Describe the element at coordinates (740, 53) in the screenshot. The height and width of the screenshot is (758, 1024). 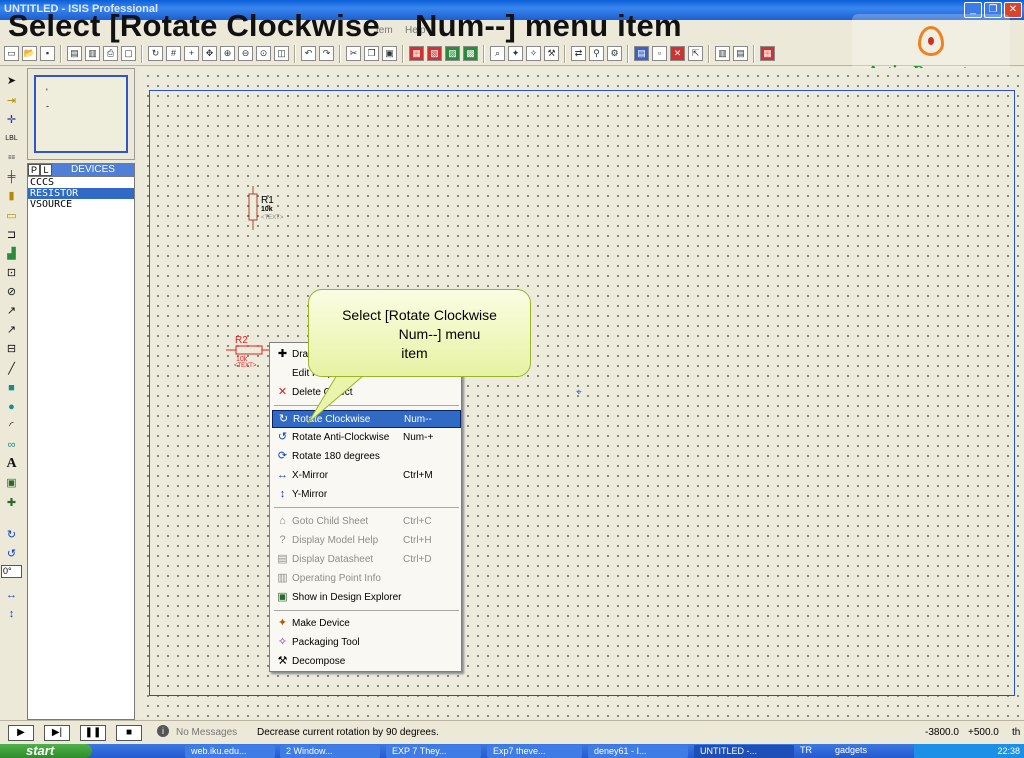
I see `netlist-icon: ▤` at that location.